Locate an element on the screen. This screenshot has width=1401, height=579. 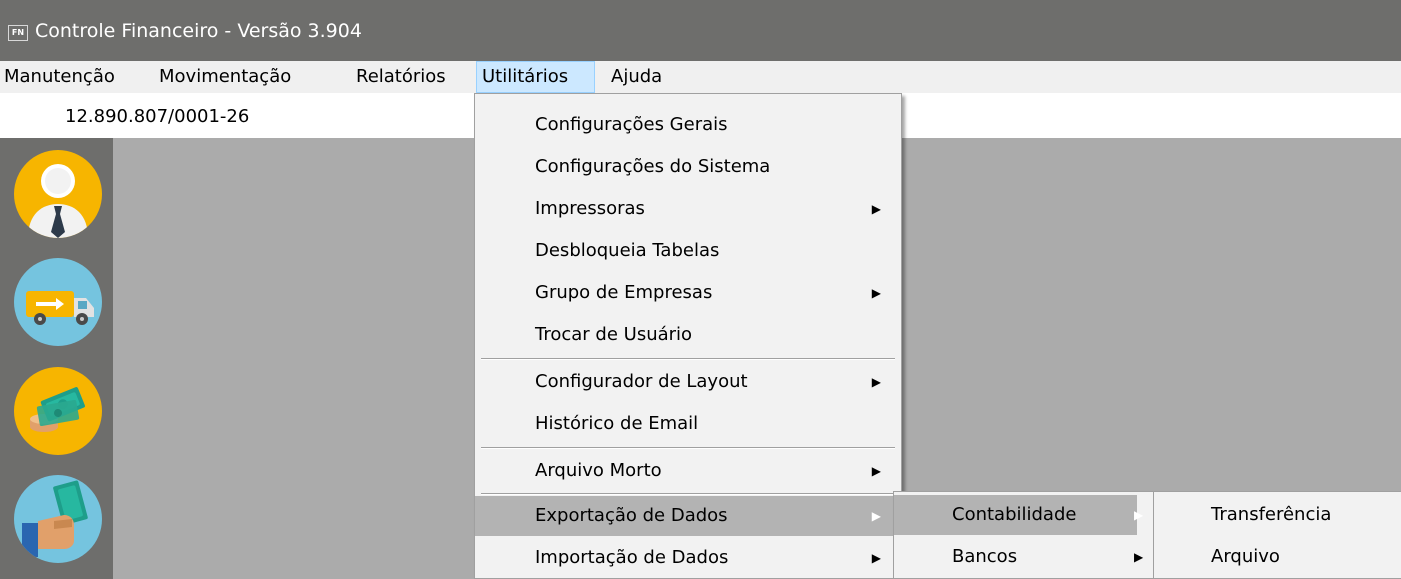
menu-item-desbloqueia-tabelas: Desbloqueia Tabelas is located at coordinates (687, 251).